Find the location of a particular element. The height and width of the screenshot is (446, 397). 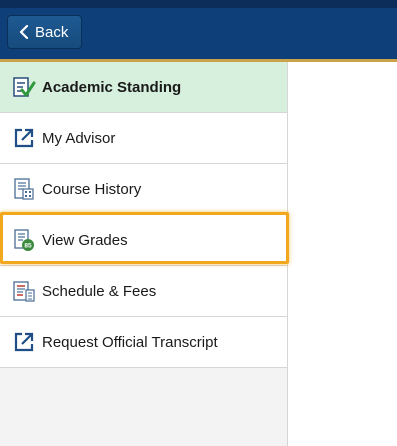

svg-text: 85 is located at coordinates (28, 246).